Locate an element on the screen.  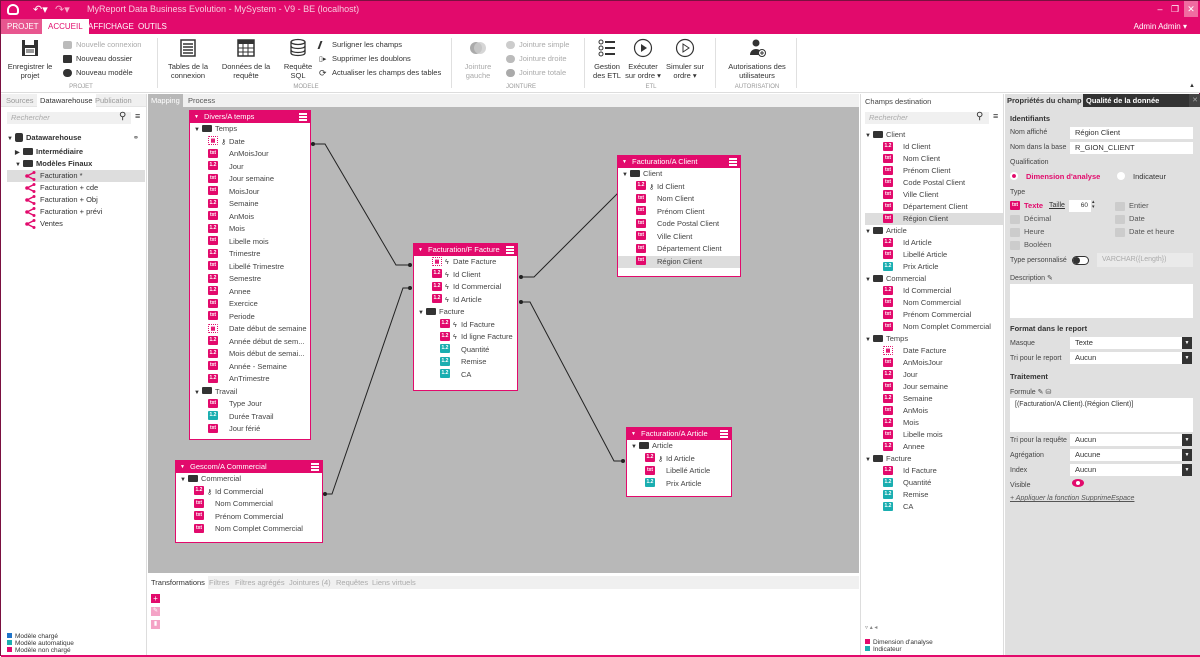
tab-transformations: Transformations is located at coordinates (178, 582).